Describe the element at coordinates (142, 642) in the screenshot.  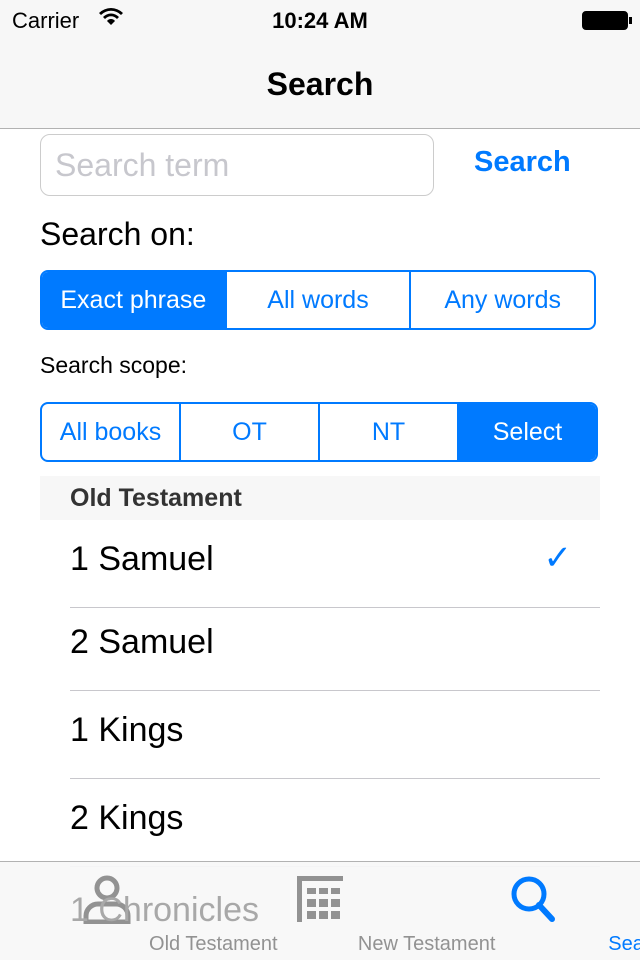
I see `book-name: 2 Samuel` at that location.